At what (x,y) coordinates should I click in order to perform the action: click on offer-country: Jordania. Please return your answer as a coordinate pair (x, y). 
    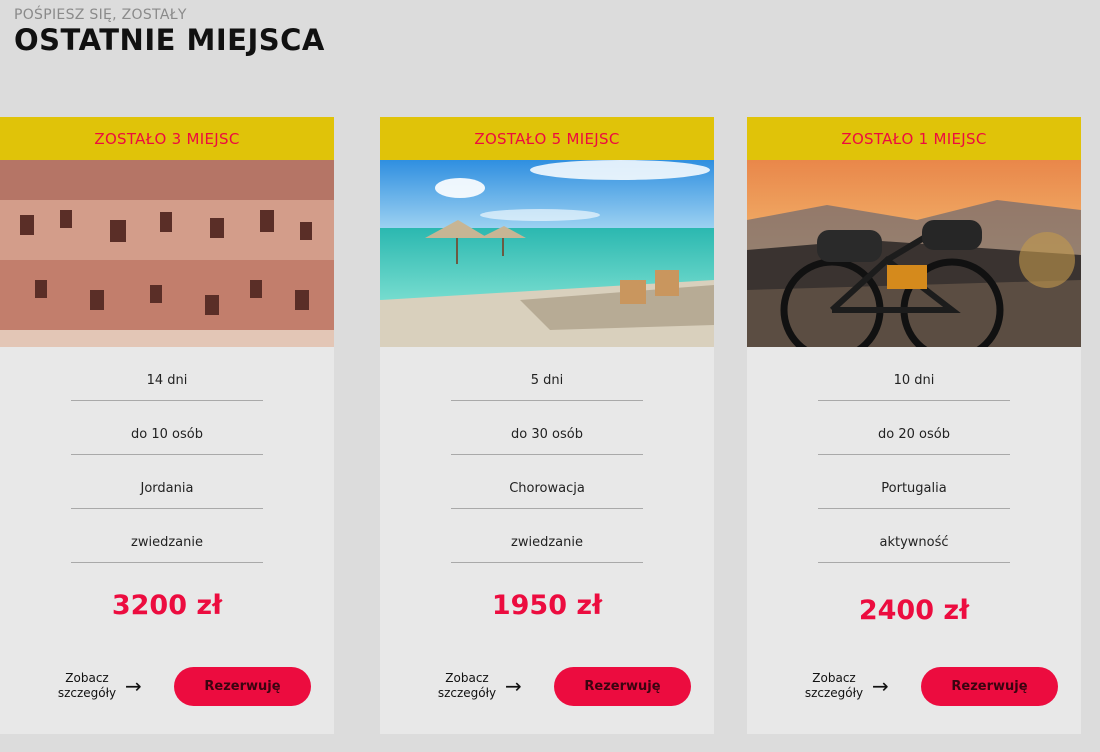
    Looking at the image, I should click on (167, 488).